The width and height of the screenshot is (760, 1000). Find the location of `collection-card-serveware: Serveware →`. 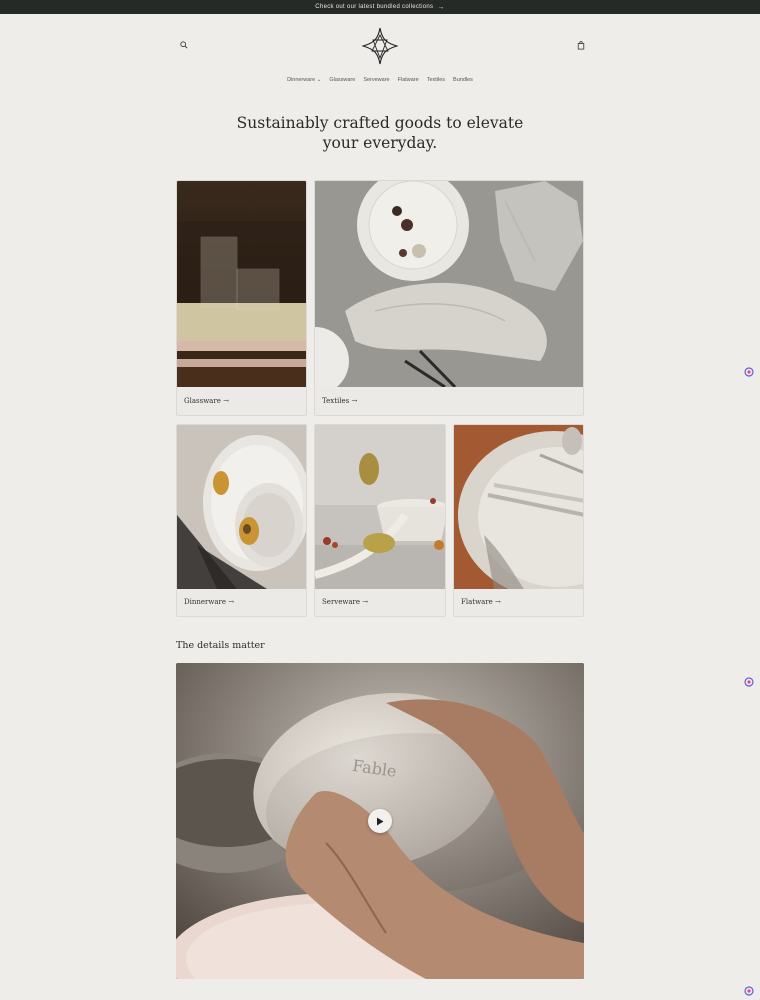

collection-card-serveware: Serveware → is located at coordinates (380, 520).